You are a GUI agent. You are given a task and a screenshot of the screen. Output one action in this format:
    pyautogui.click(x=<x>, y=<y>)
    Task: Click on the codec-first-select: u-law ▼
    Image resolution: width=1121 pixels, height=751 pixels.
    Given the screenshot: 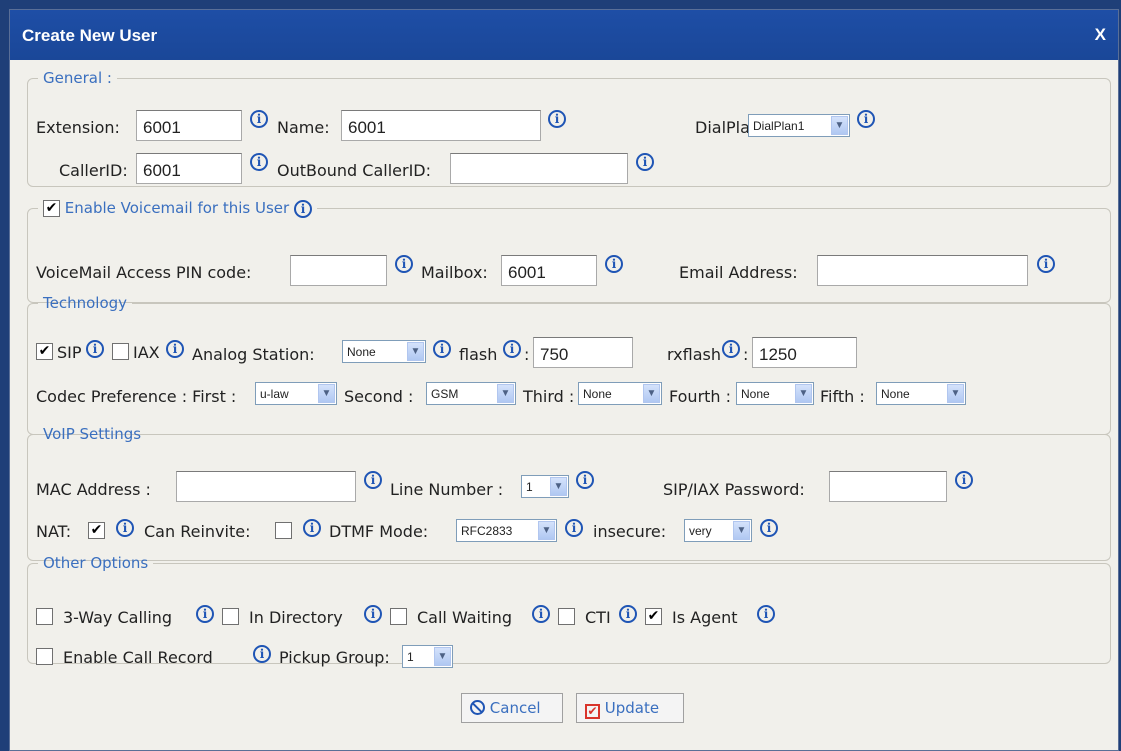 What is the action you would take?
    pyautogui.click(x=296, y=393)
    